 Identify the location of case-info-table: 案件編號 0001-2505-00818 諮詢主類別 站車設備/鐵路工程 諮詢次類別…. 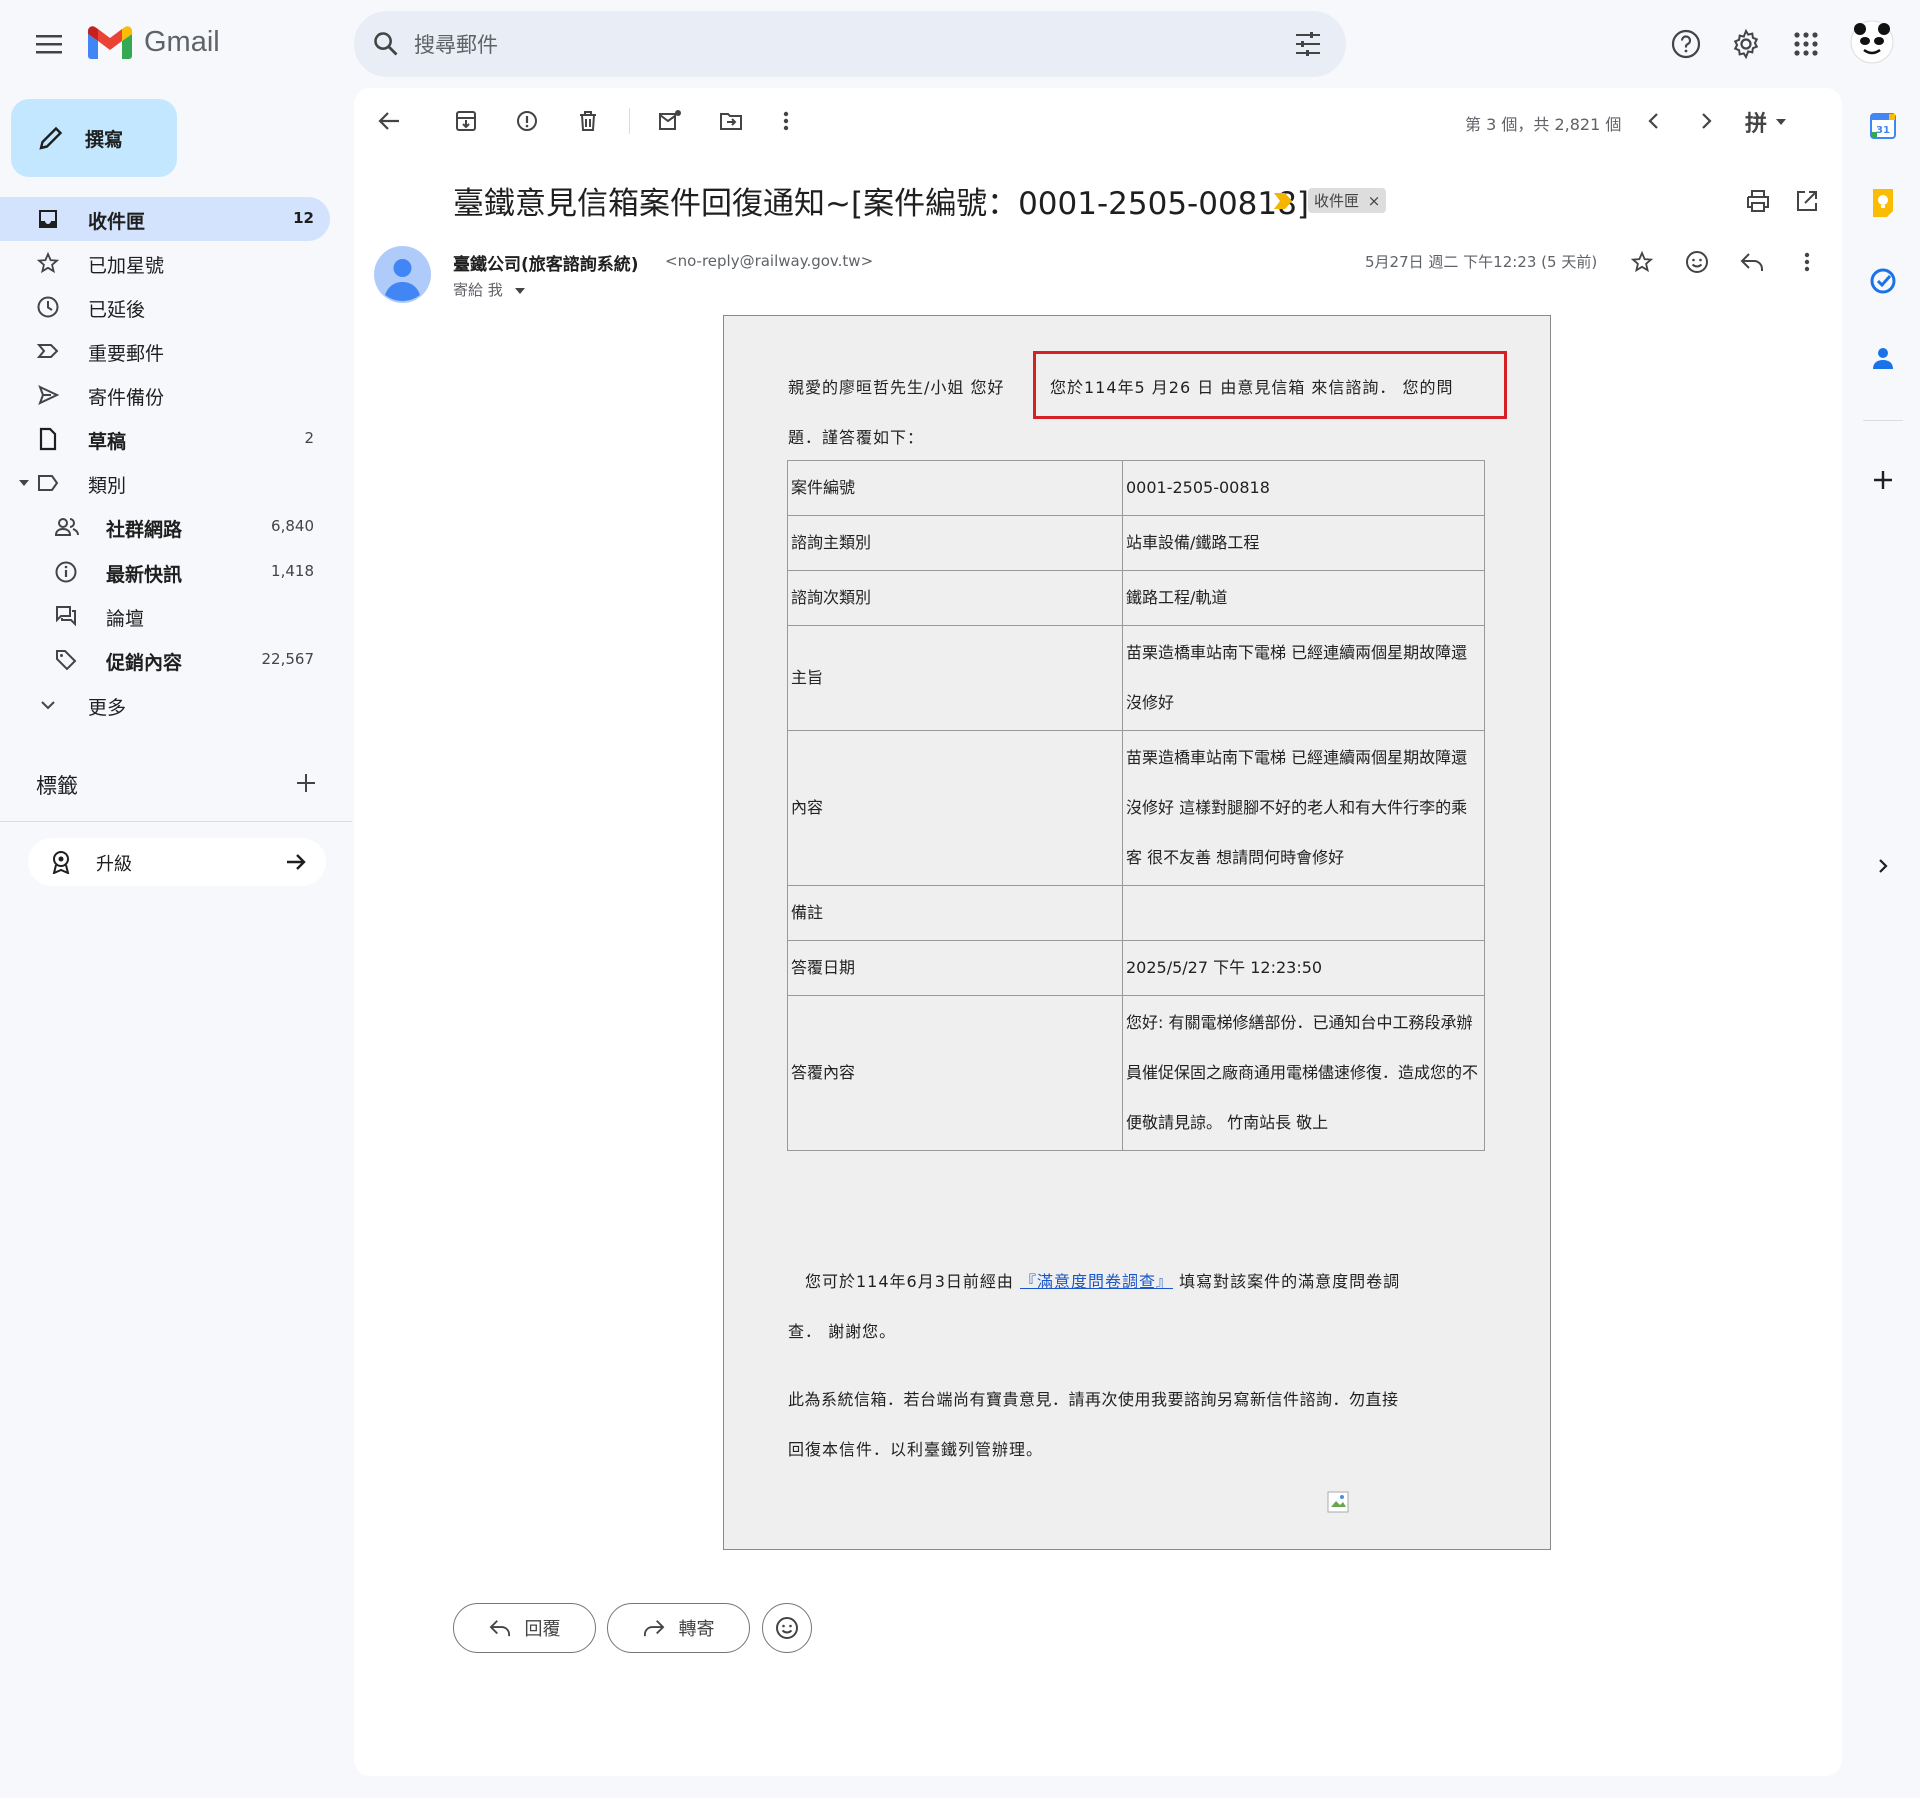
(1136, 805).